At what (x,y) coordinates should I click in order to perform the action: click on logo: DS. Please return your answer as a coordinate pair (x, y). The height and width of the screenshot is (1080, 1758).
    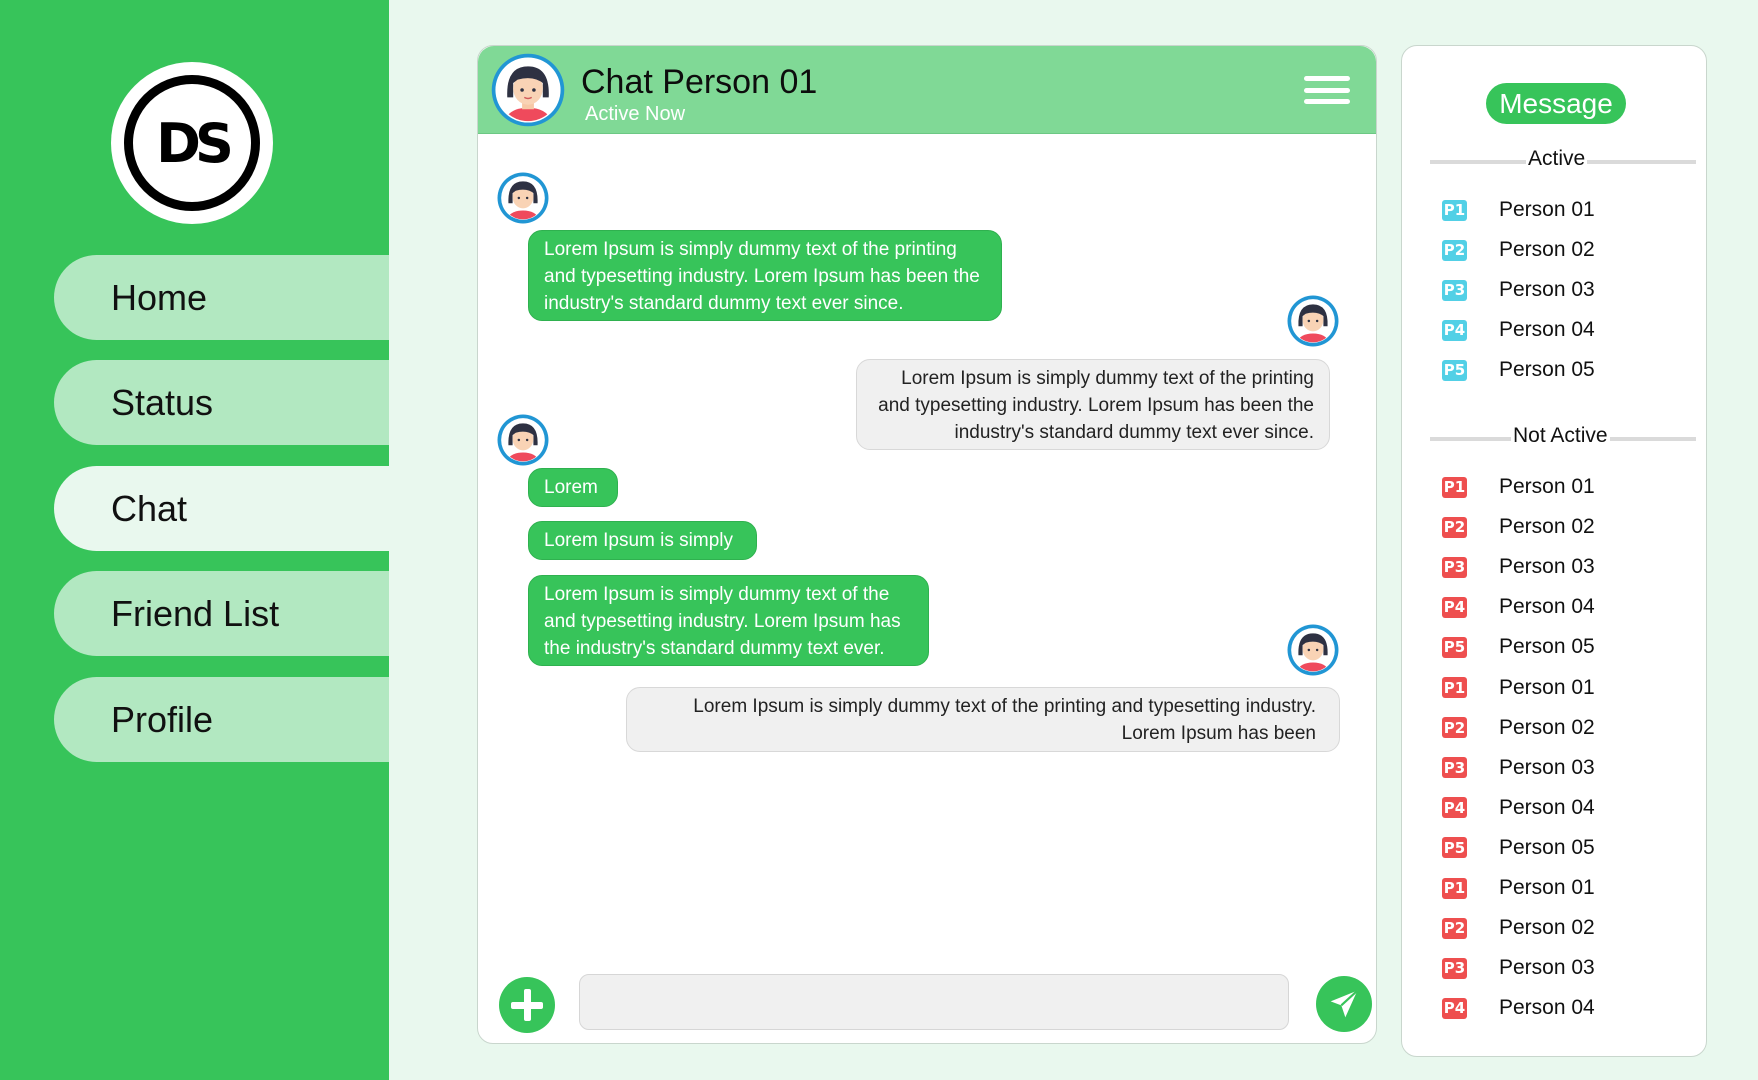
    Looking at the image, I should click on (192, 143).